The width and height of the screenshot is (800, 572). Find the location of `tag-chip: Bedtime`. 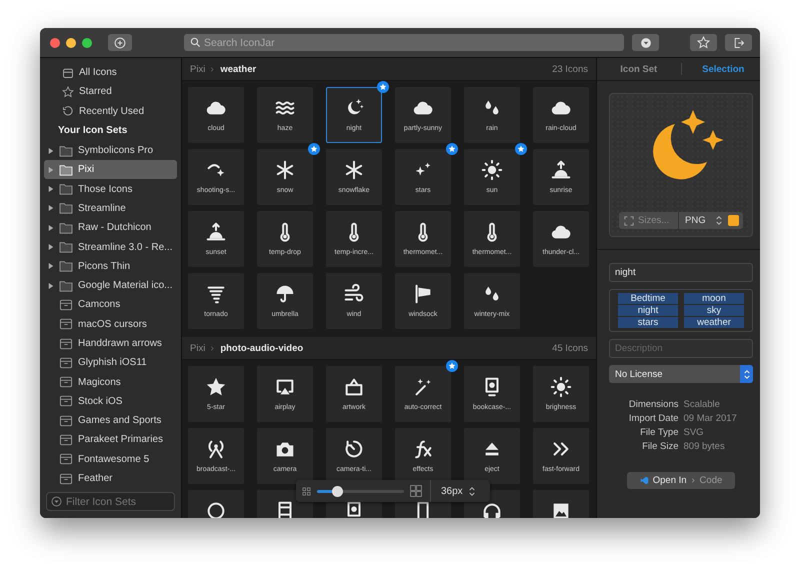

tag-chip: Bedtime is located at coordinates (648, 298).